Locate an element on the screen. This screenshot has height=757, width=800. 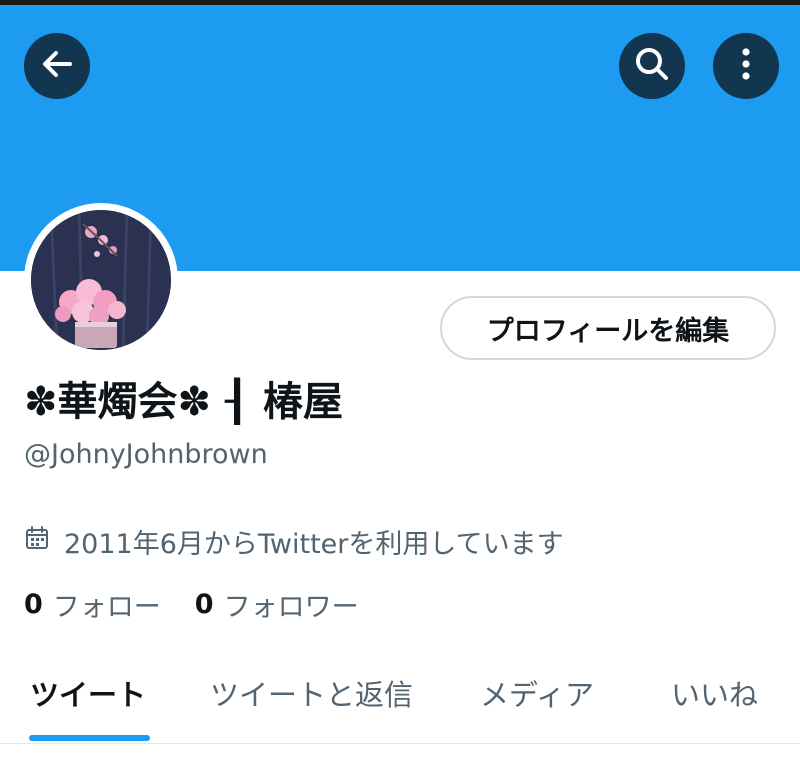
more-options-button is located at coordinates (746, 66).